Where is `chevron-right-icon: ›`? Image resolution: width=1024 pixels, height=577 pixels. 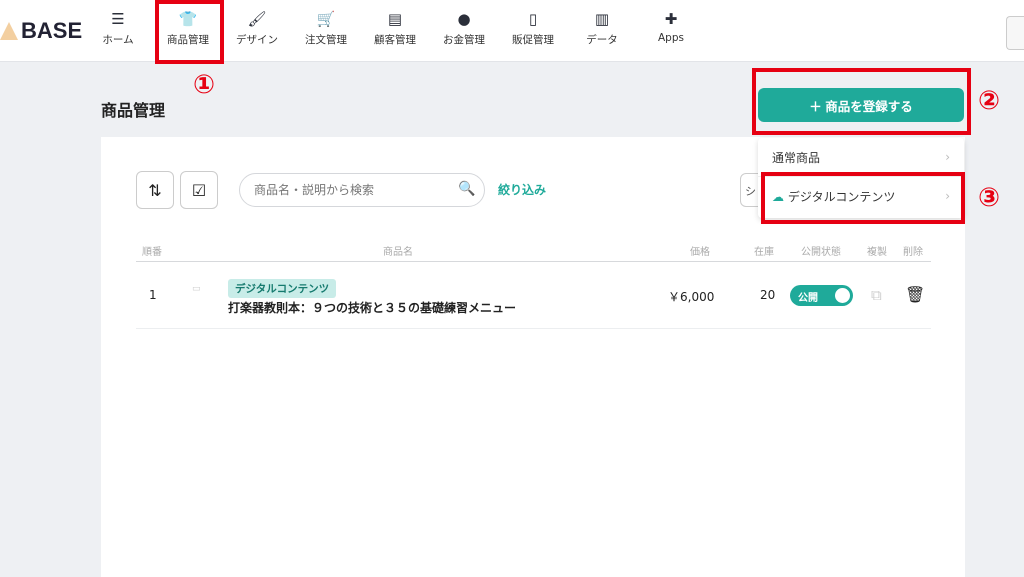
chevron-right-icon: › is located at coordinates (947, 157).